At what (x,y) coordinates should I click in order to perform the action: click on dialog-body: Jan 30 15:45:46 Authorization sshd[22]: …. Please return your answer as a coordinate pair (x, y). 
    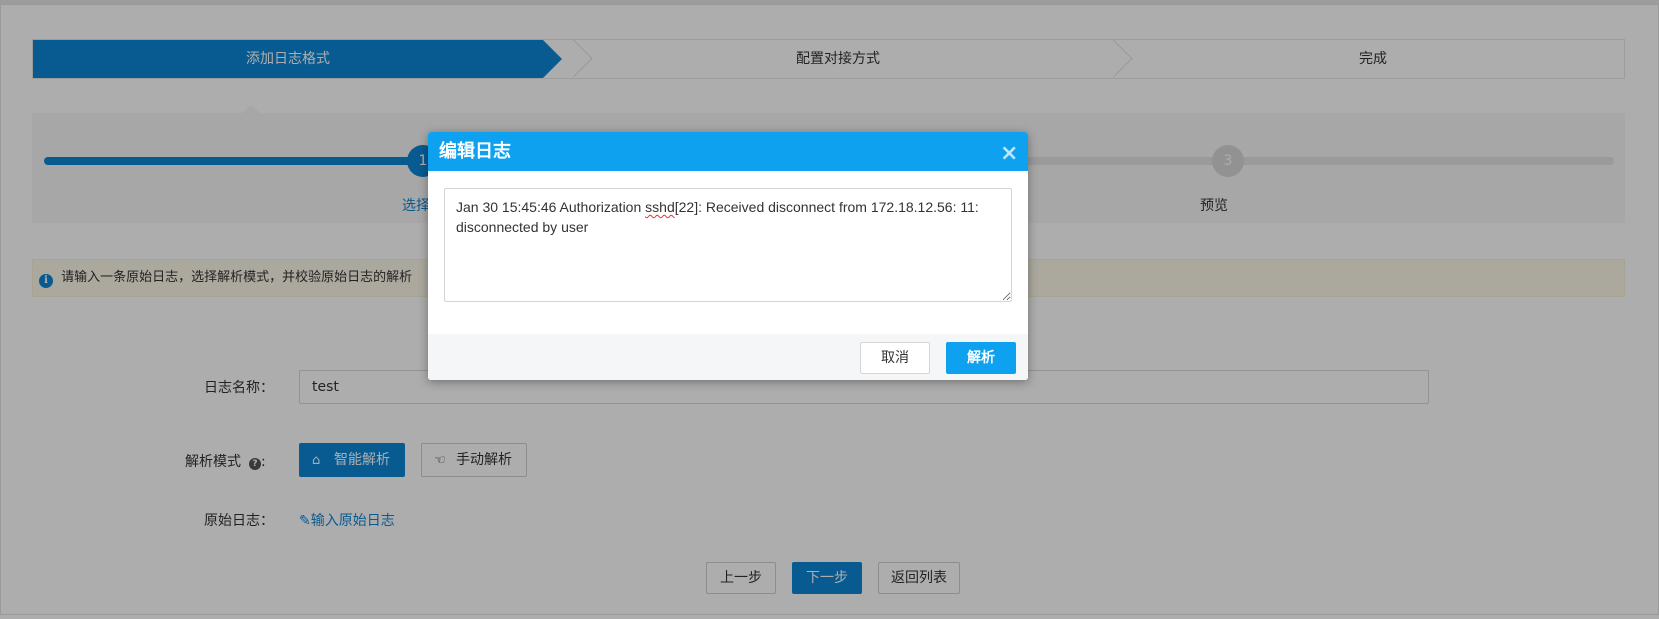
    Looking at the image, I should click on (728, 247).